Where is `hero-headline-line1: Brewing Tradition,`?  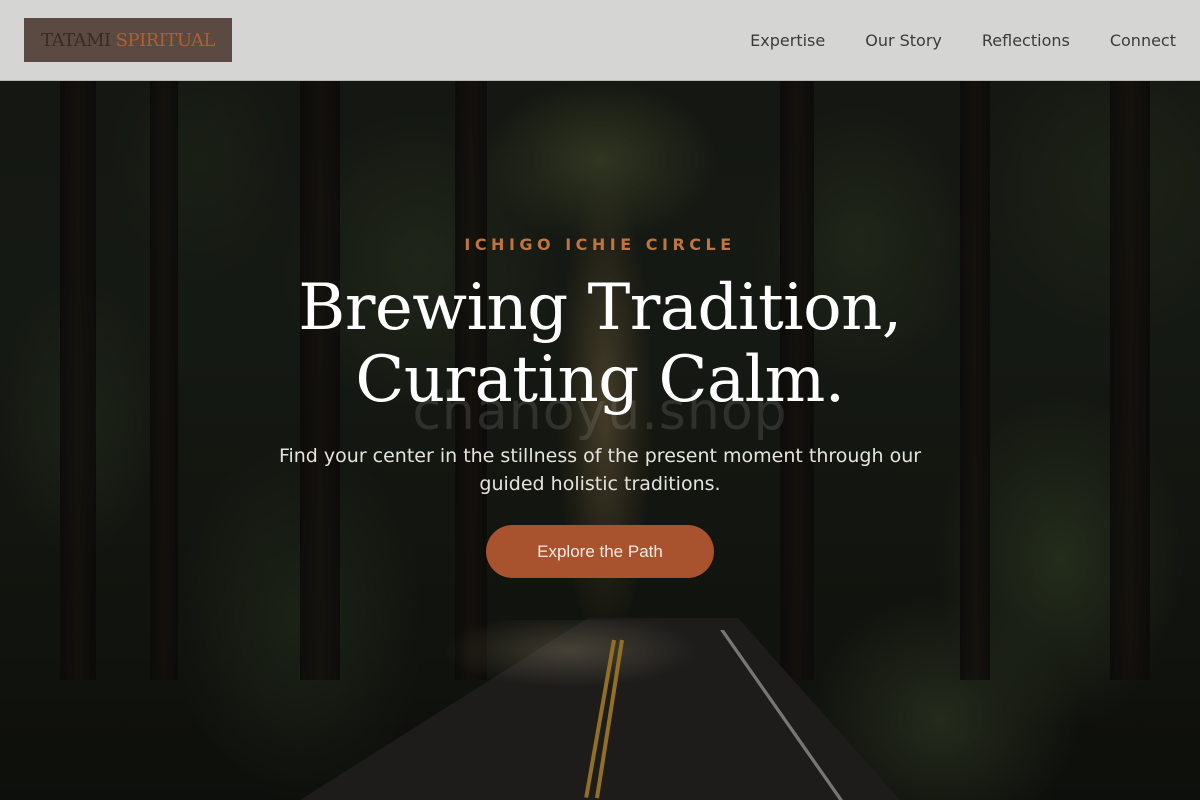 hero-headline-line1: Brewing Tradition, is located at coordinates (600, 308).